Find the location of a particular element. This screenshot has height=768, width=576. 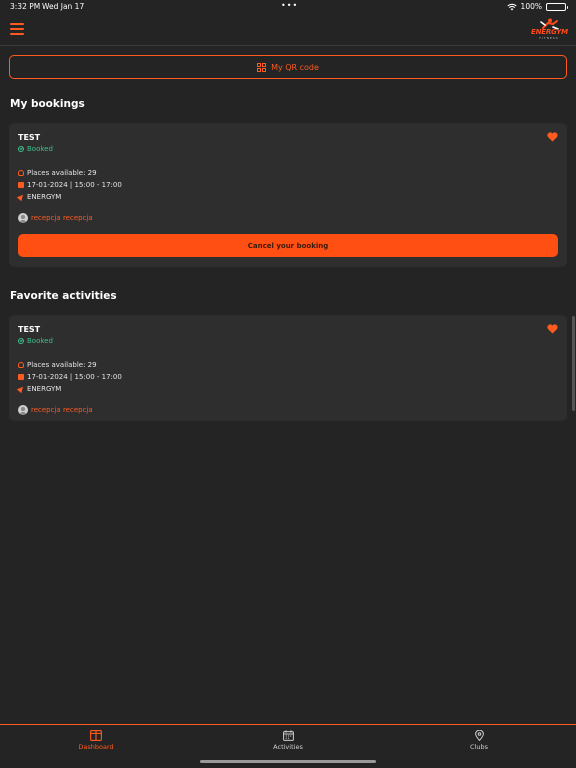

logo-text: ENERGYM is located at coordinates (549, 32).